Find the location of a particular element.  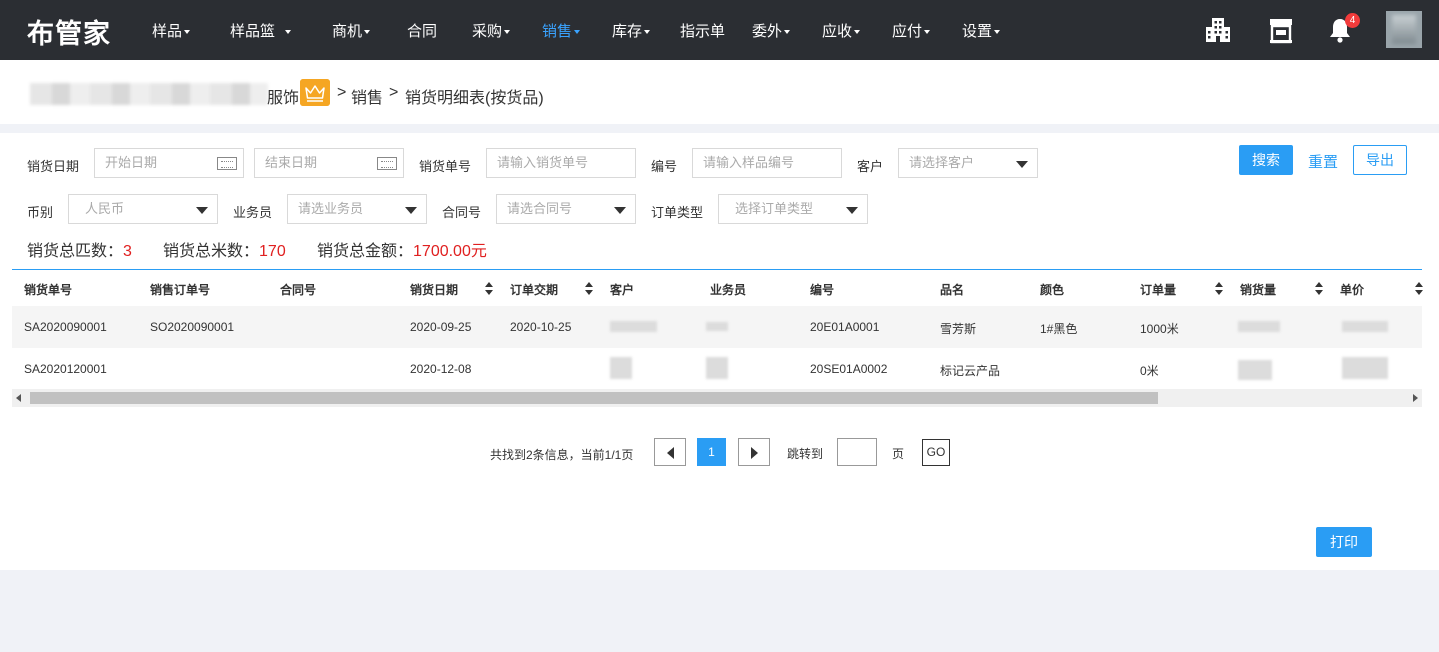

horizontal-scrollbar is located at coordinates (717, 398).